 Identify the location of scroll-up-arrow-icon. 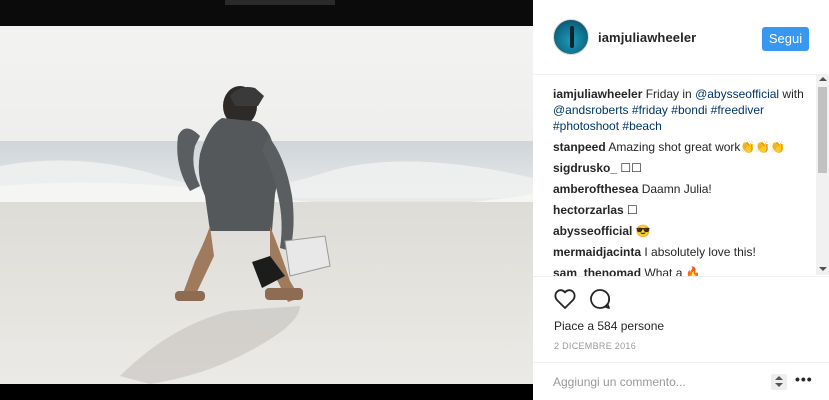
(823, 79).